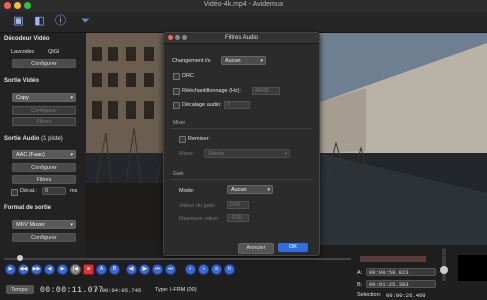 The height and width of the screenshot is (300, 487). Describe the element at coordinates (237, 105) in the screenshot. I see `audio-delay-input: 0` at that location.